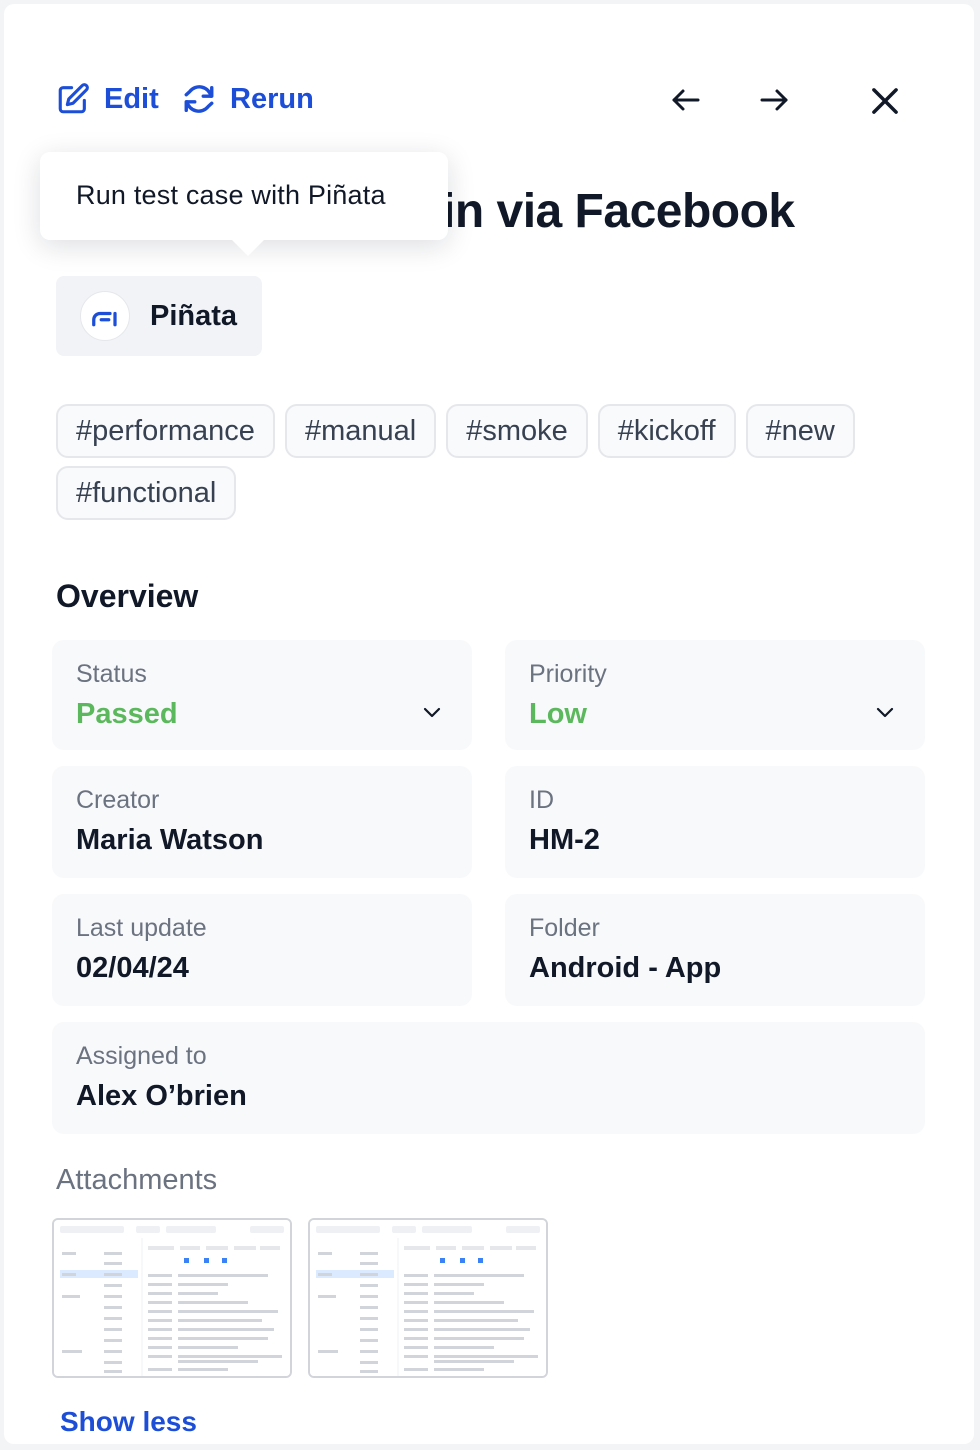 This screenshot has height=1450, width=980. Describe the element at coordinates (73, 99) in the screenshot. I see `edit-icon` at that location.